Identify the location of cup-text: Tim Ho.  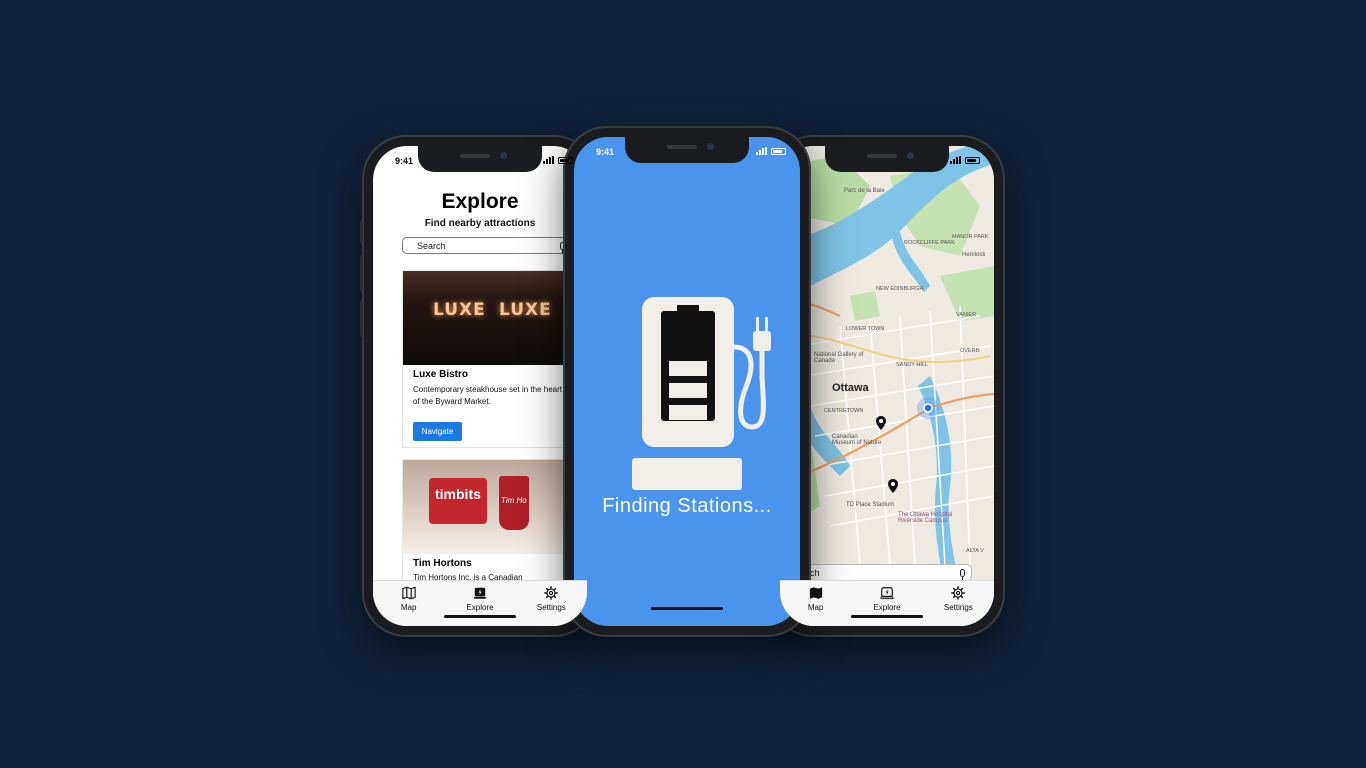
(514, 500).